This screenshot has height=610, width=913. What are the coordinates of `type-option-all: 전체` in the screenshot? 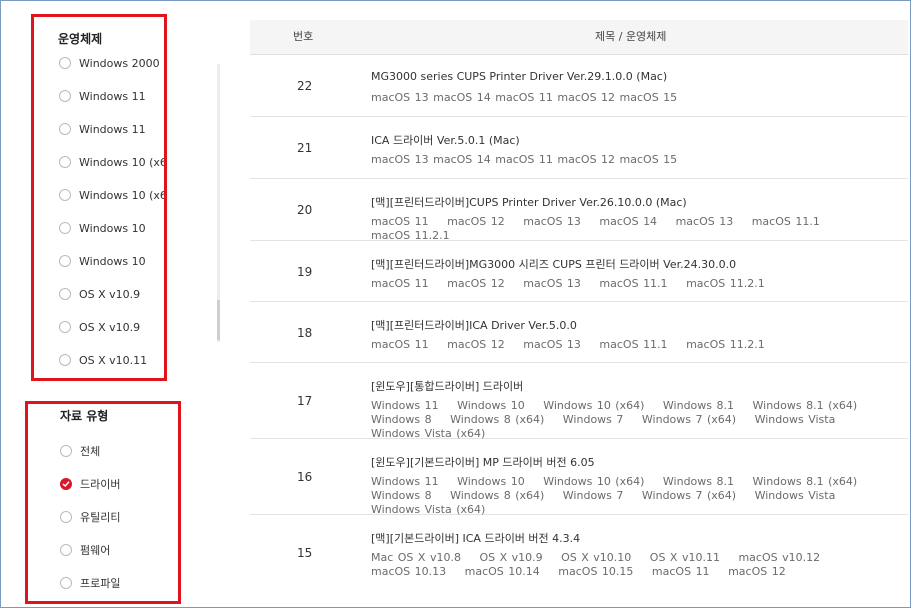 It's located at (80, 451).